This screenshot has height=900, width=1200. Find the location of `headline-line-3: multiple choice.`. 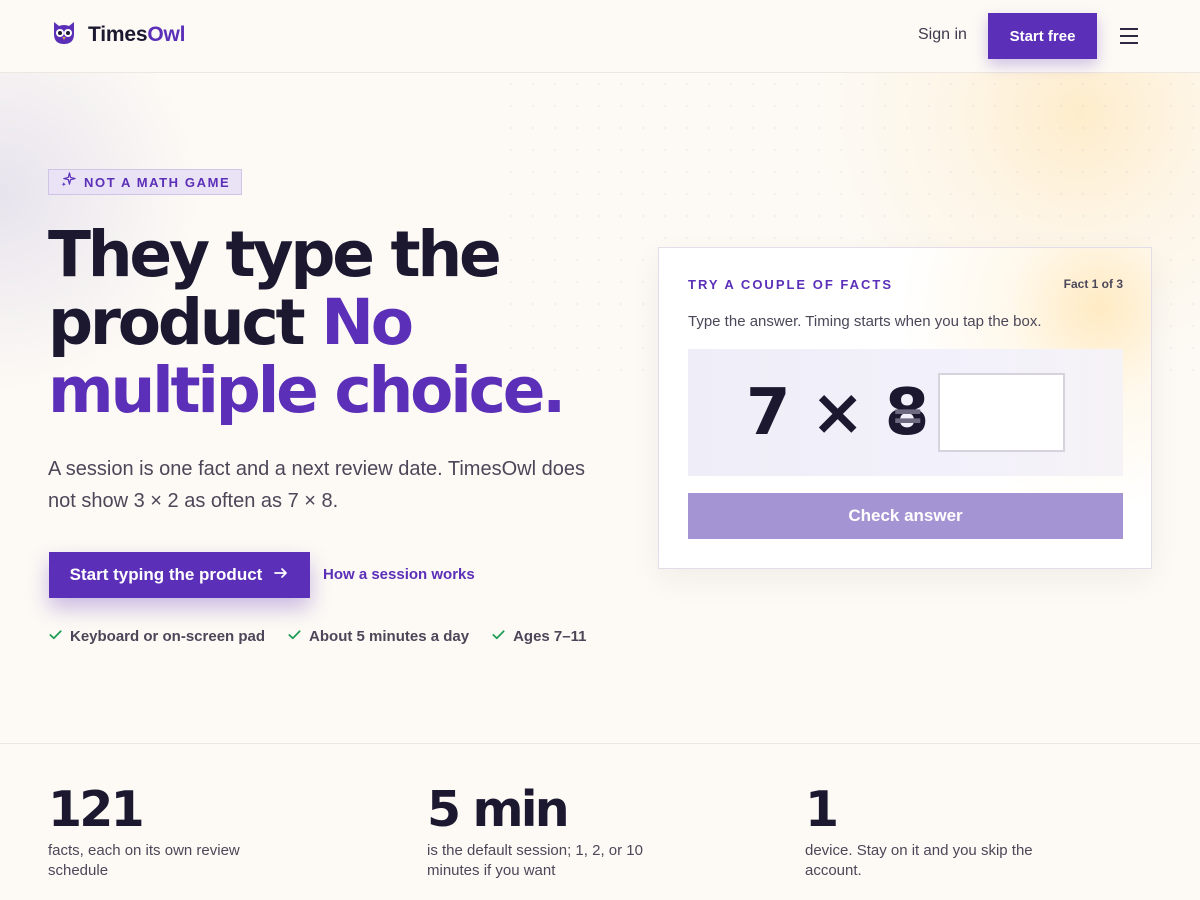

headline-line-3: multiple choice. is located at coordinates (307, 390).